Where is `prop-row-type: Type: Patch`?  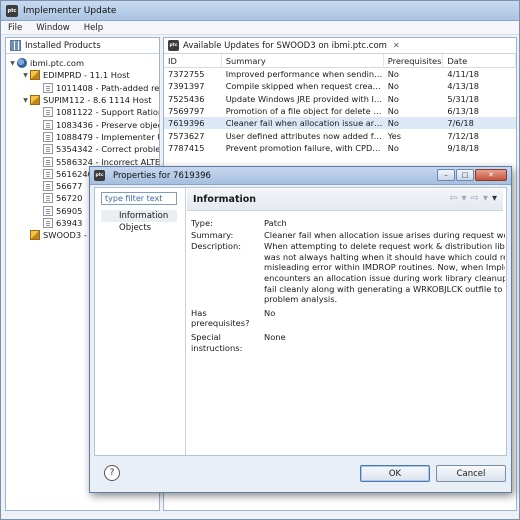
prop-row-type: Type: Patch is located at coordinates (348, 223).